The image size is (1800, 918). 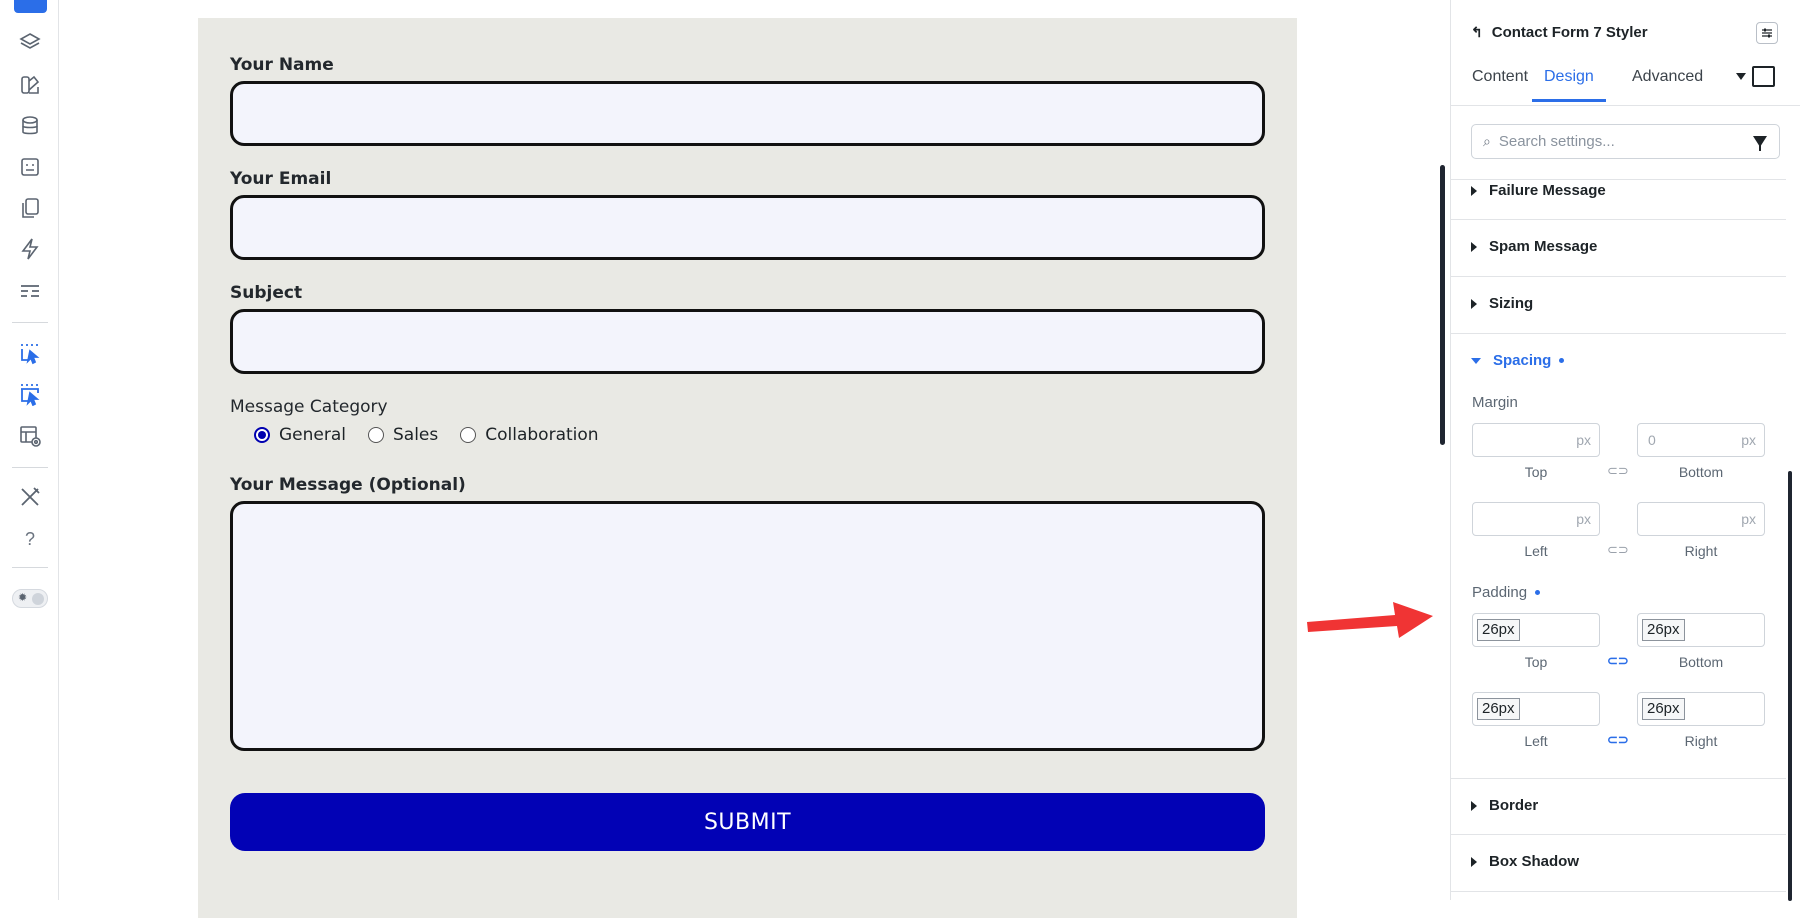 What do you see at coordinates (747, 341) in the screenshot?
I see `subject-input` at bounding box center [747, 341].